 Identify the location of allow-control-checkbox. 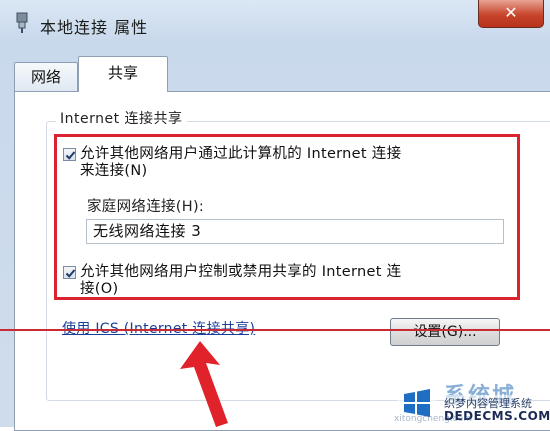
(69, 272).